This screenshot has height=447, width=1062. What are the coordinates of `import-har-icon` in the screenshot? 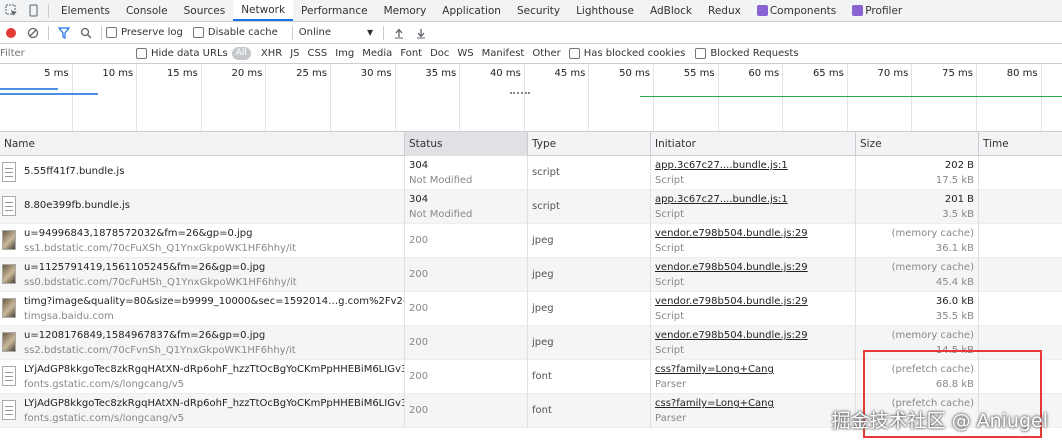 It's located at (399, 33).